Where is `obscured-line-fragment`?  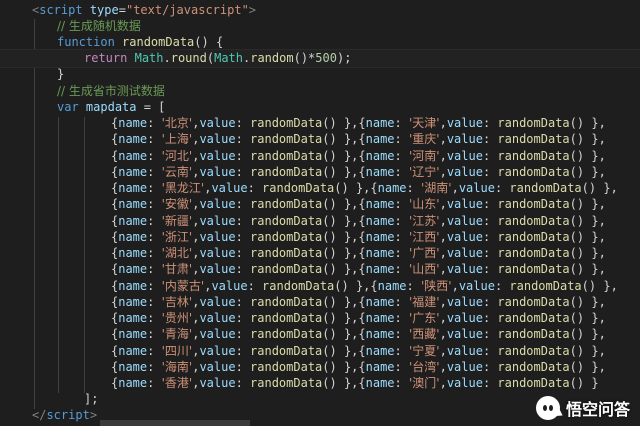
obscured-line-fragment is located at coordinates (175, 423).